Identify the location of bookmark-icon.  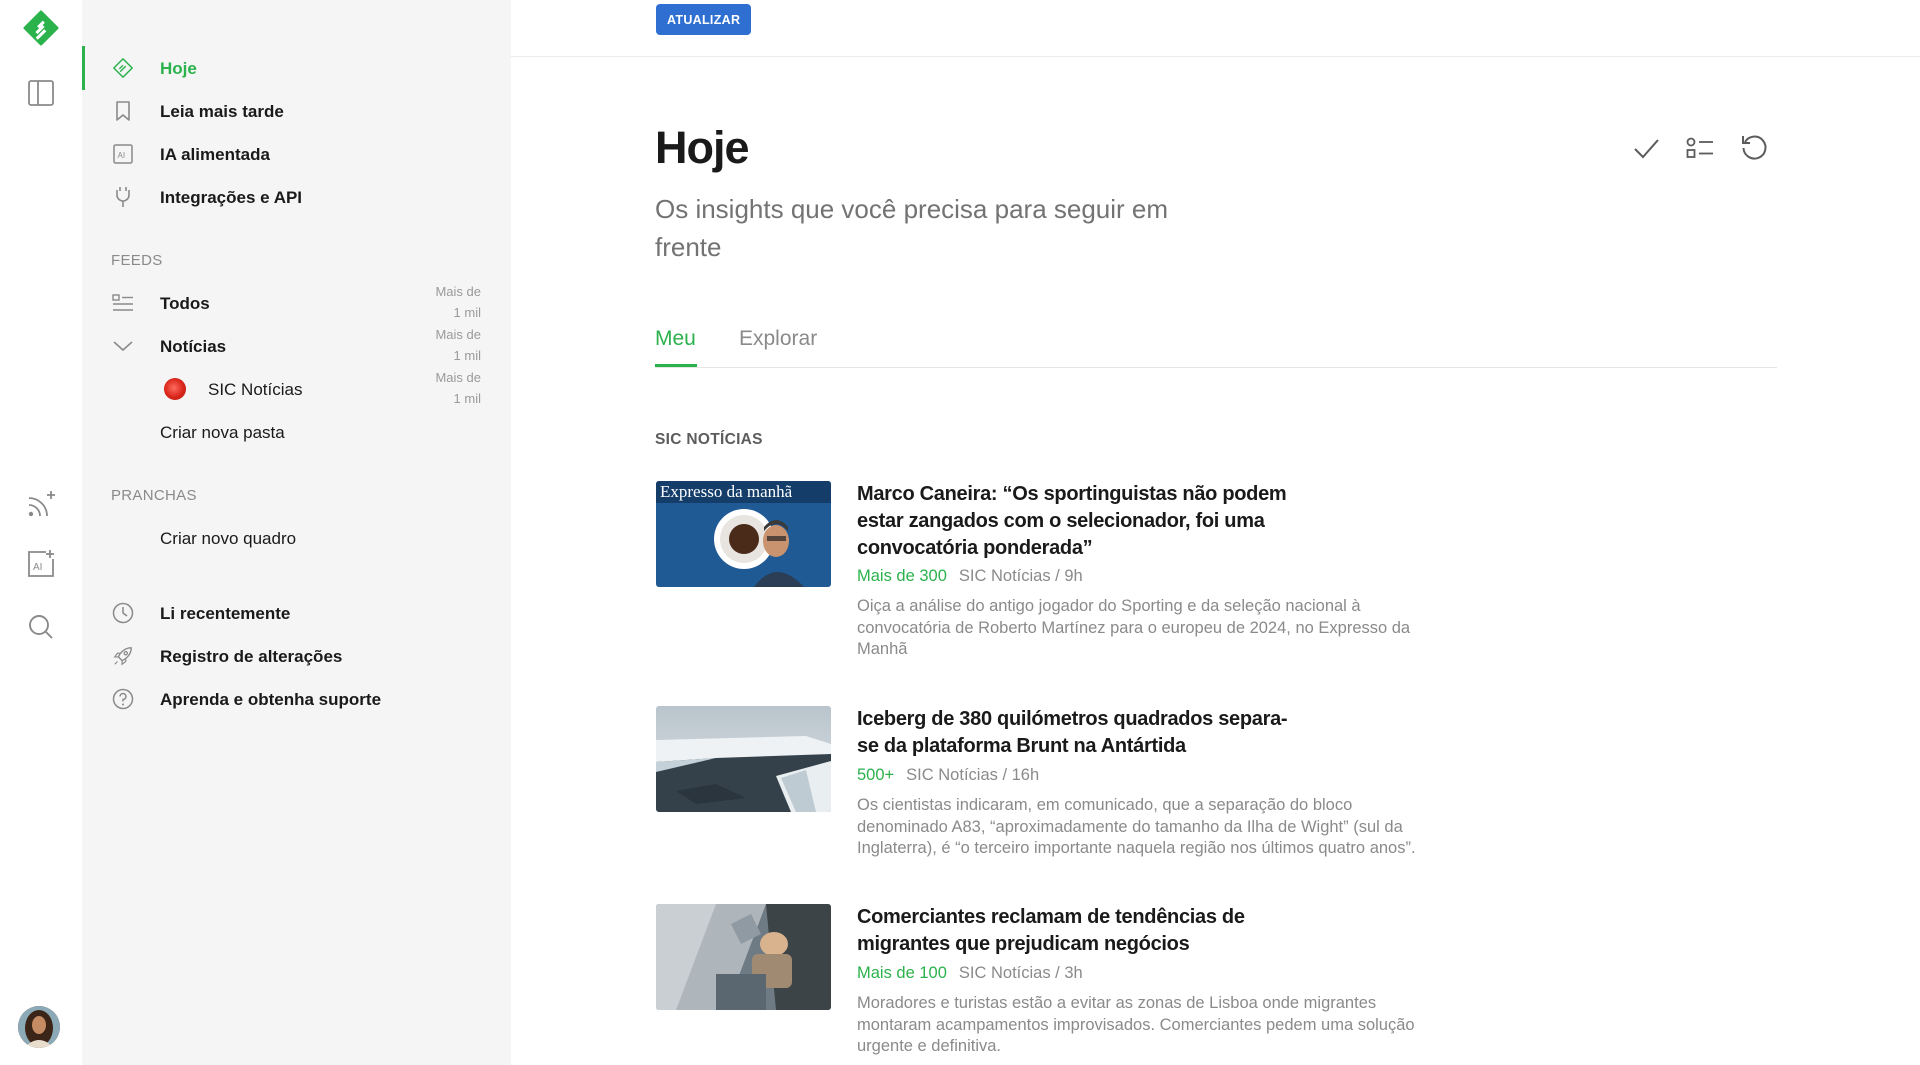
(123, 111).